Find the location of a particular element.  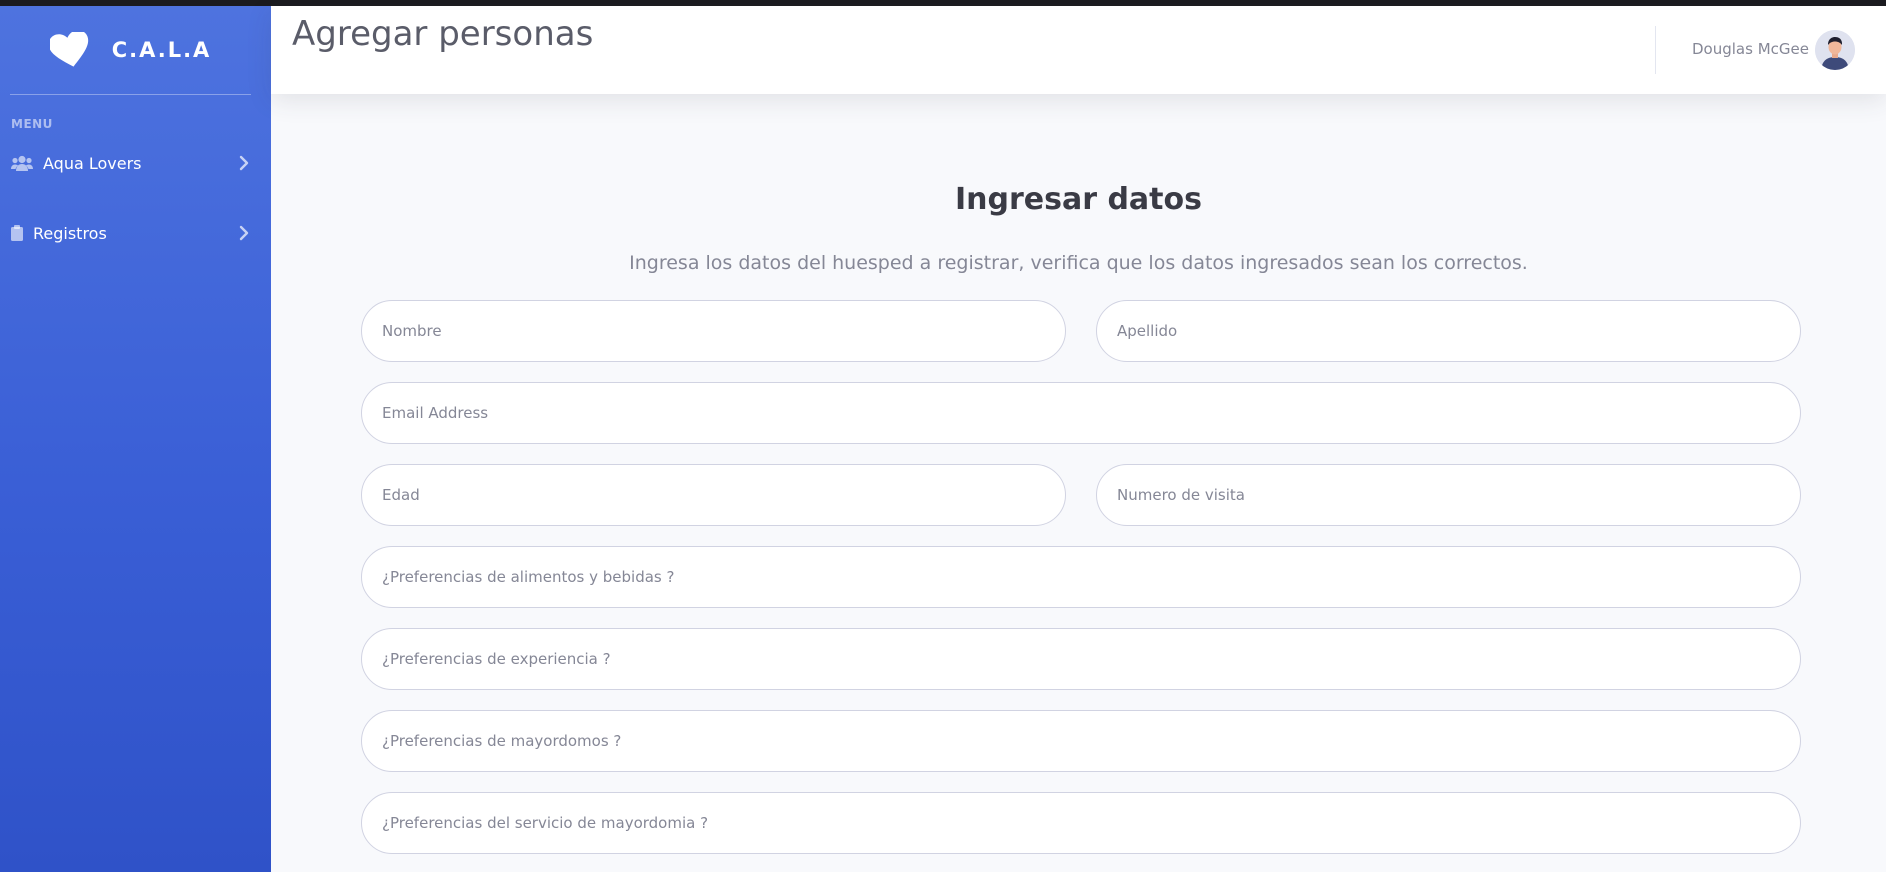

sidebar-item-registros: Registros is located at coordinates (135, 233).